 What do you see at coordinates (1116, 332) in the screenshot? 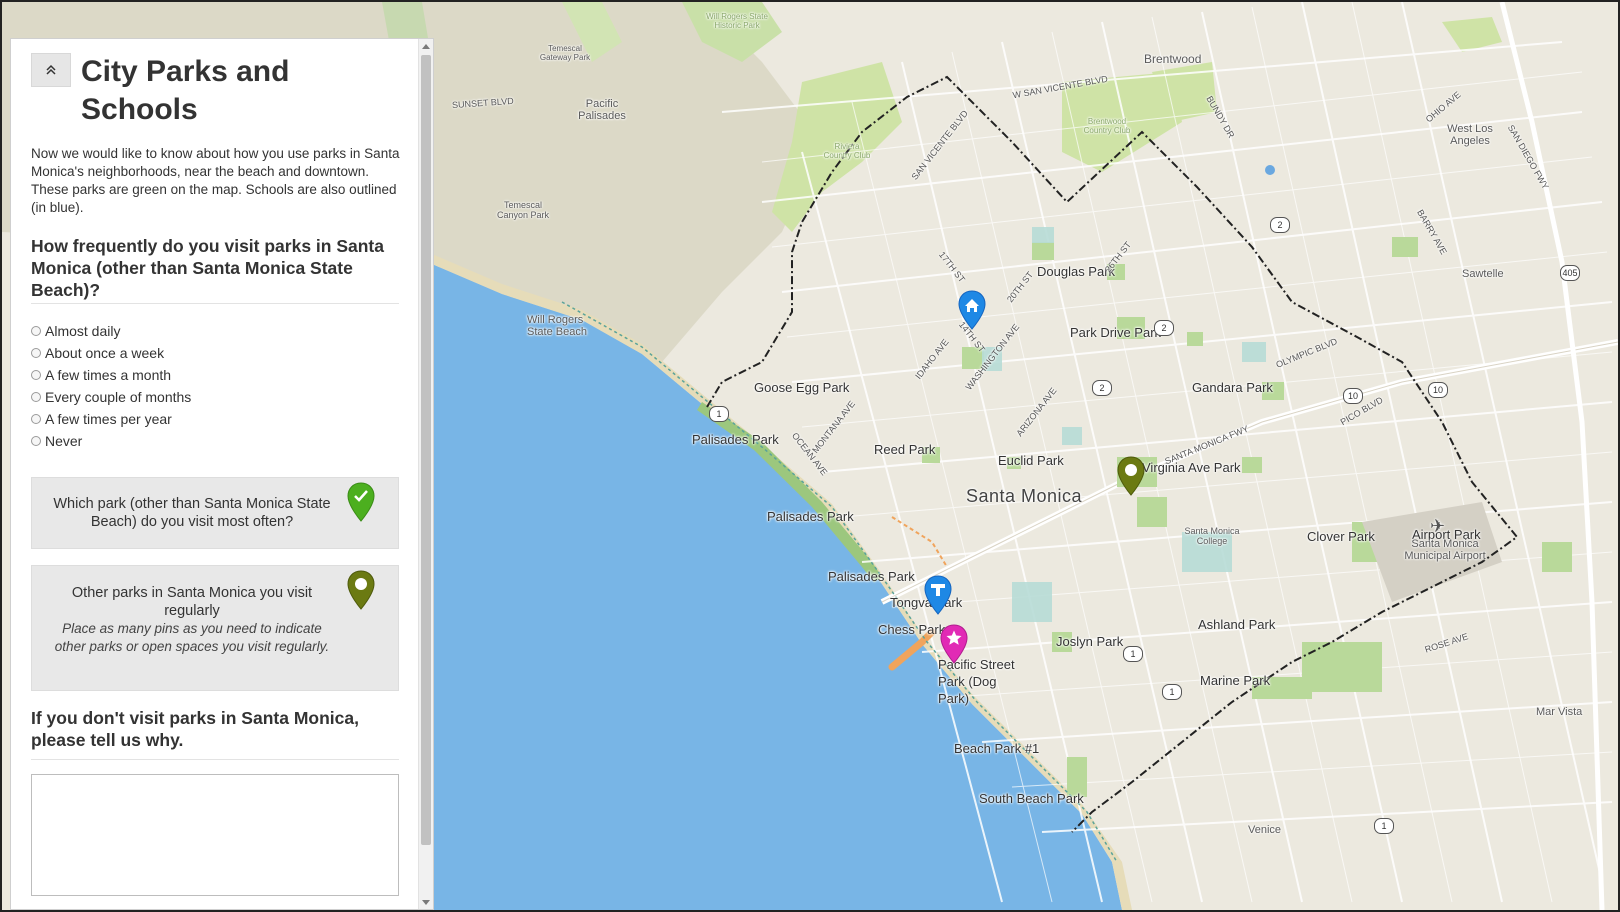
I see `park-label-park-drive: Park Drive Park` at bounding box center [1116, 332].